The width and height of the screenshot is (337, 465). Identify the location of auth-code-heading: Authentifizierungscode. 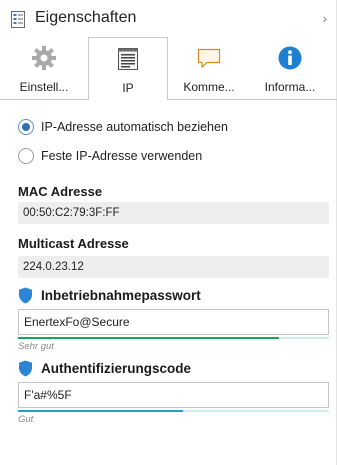
(104, 368).